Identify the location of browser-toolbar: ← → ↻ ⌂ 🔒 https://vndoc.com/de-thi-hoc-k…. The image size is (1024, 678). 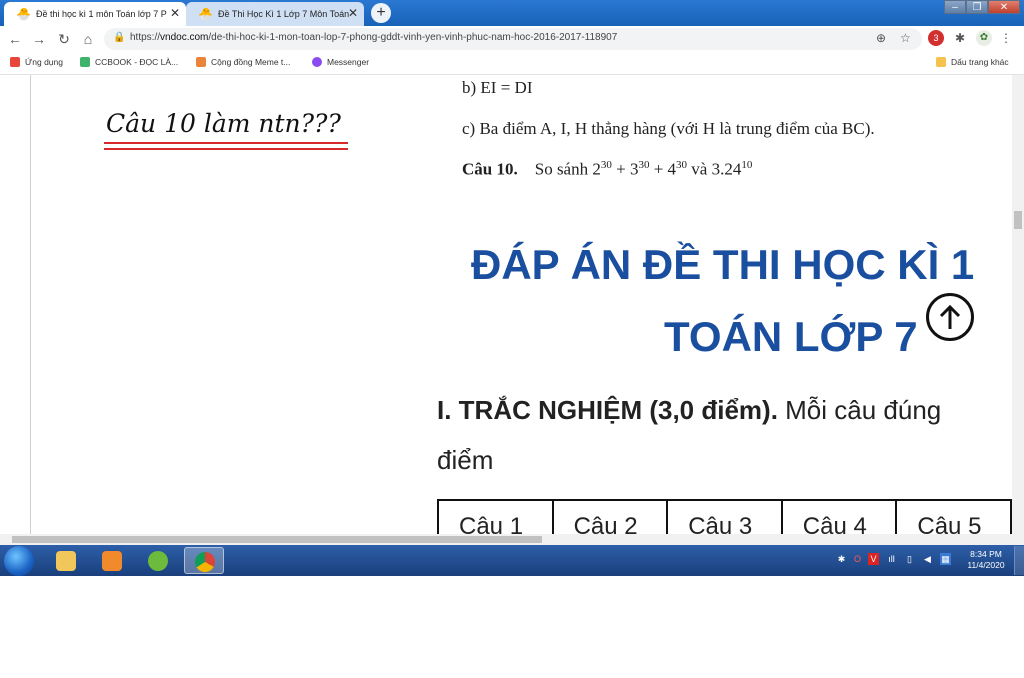
(512, 39).